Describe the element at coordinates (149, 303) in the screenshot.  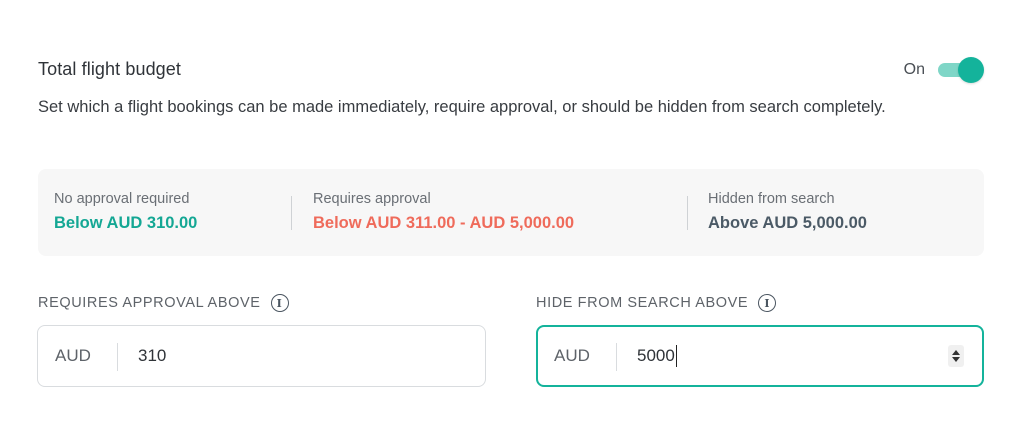
I see `approval-above-label: REQUIRES APPROVAL ABOVE` at that location.